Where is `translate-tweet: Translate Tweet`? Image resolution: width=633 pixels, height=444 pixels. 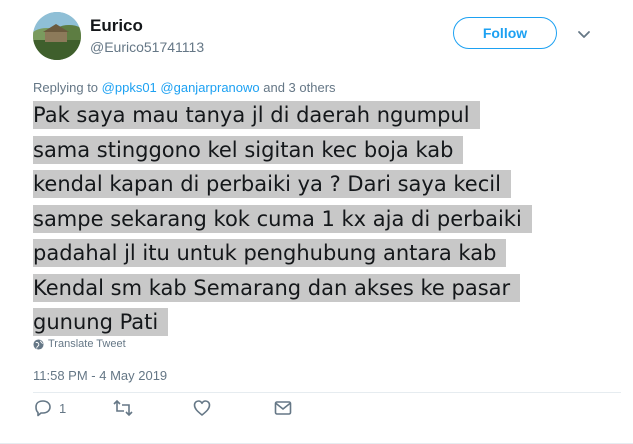
translate-tweet: Translate Tweet is located at coordinates (79, 344).